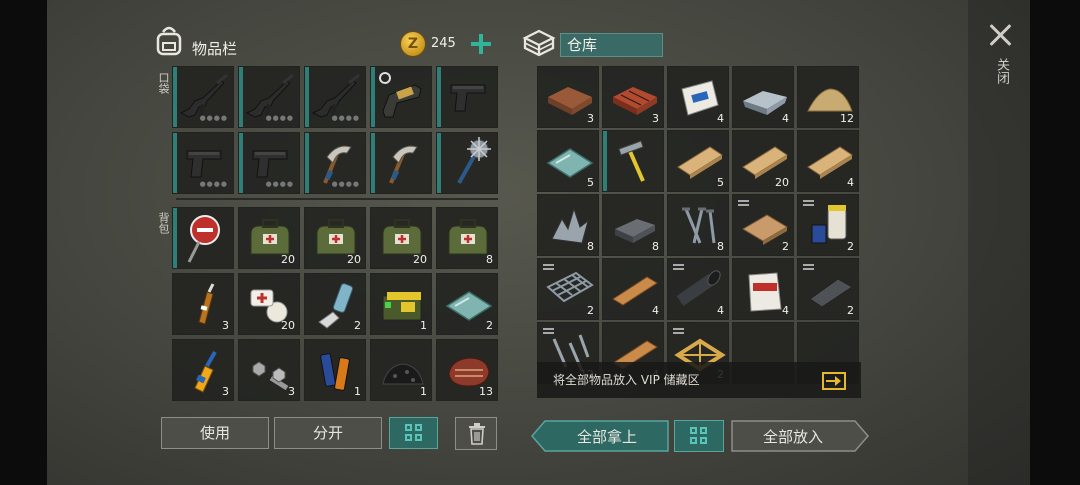 Image resolution: width=1080 pixels, height=485 pixels. What do you see at coordinates (467, 238) in the screenshot?
I see `backpack-slot: 8` at bounding box center [467, 238].